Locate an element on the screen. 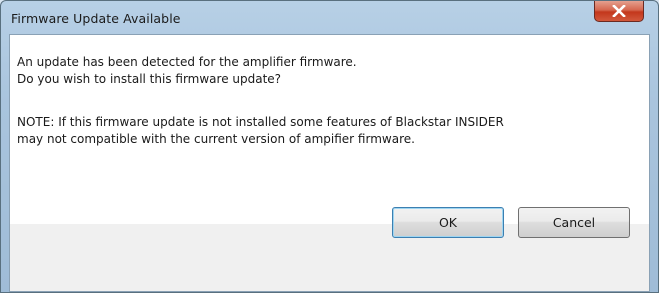 This screenshot has width=659, height=293. cancel-button: Cancel is located at coordinates (574, 222).